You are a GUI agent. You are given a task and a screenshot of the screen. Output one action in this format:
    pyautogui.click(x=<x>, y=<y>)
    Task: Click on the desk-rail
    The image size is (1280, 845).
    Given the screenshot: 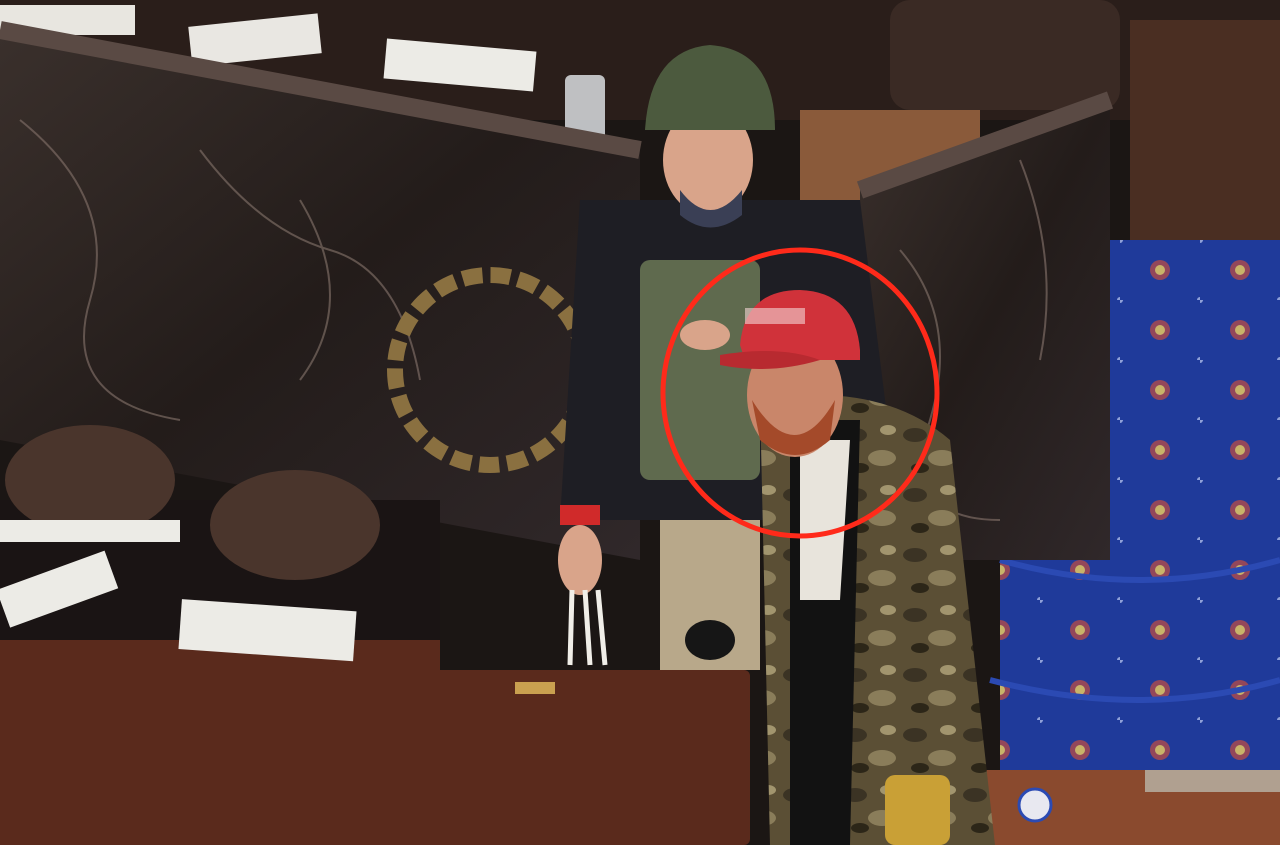 What is the action you would take?
    pyautogui.click(x=1212, y=781)
    